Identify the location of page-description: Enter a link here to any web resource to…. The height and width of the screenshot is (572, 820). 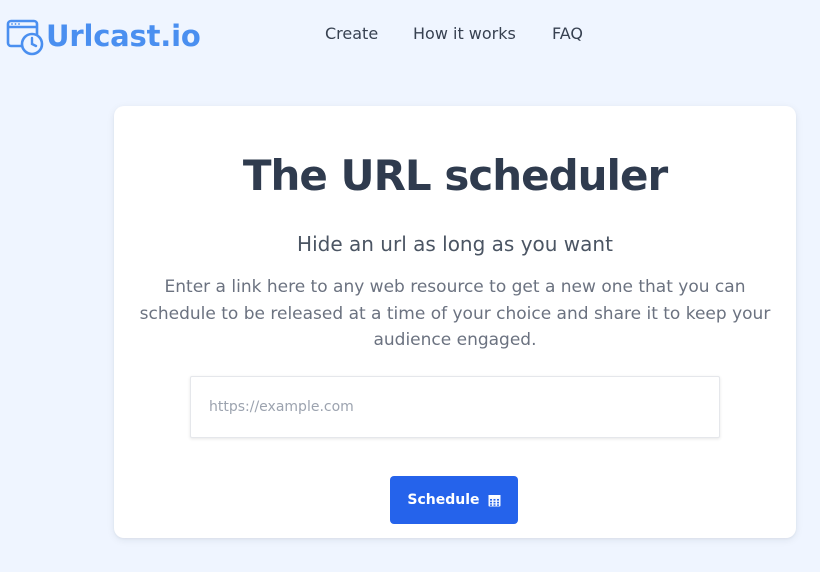
(455, 313).